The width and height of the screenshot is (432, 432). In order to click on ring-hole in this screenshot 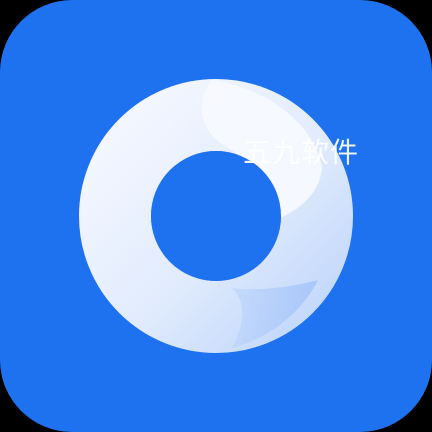, I will do `click(216, 216)`.